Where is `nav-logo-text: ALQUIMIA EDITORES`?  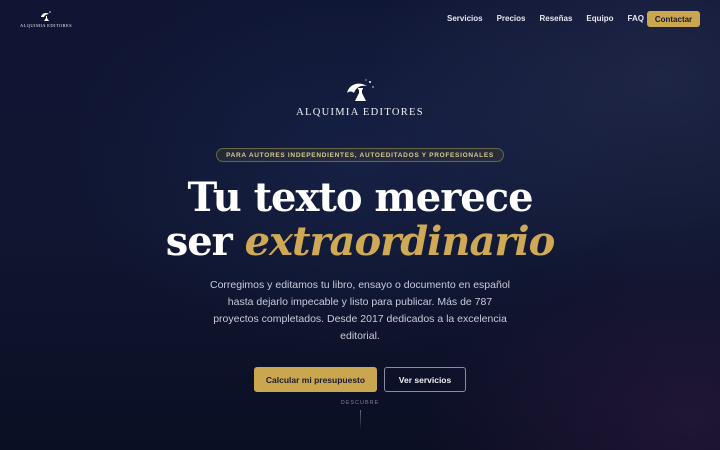 nav-logo-text: ALQUIMIA EDITORES is located at coordinates (46, 25).